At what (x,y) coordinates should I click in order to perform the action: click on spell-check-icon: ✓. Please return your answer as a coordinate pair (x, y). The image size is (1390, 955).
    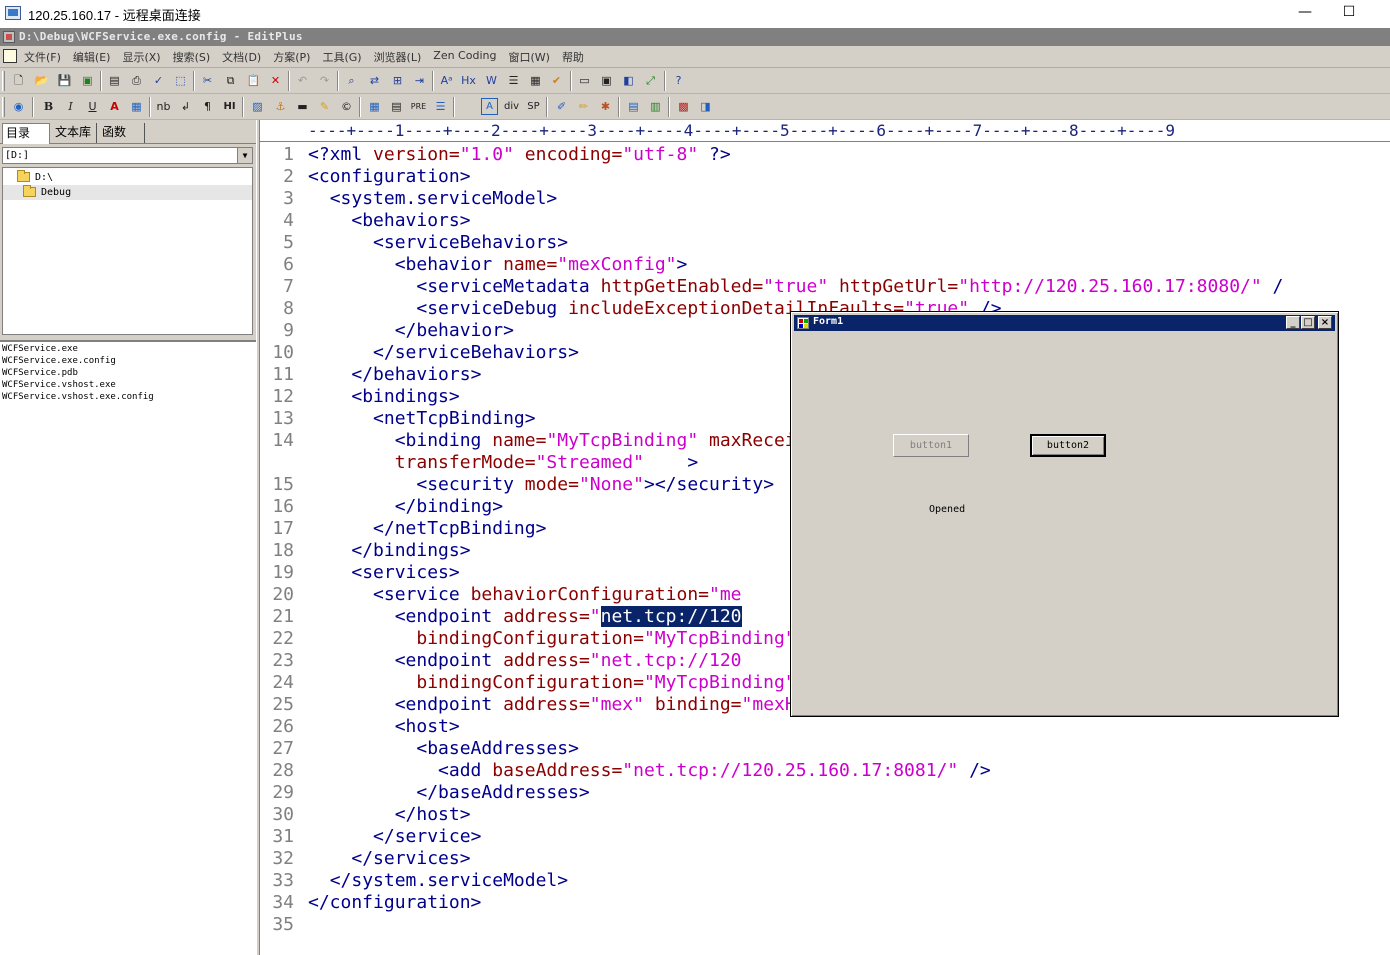
    Looking at the image, I should click on (158, 80).